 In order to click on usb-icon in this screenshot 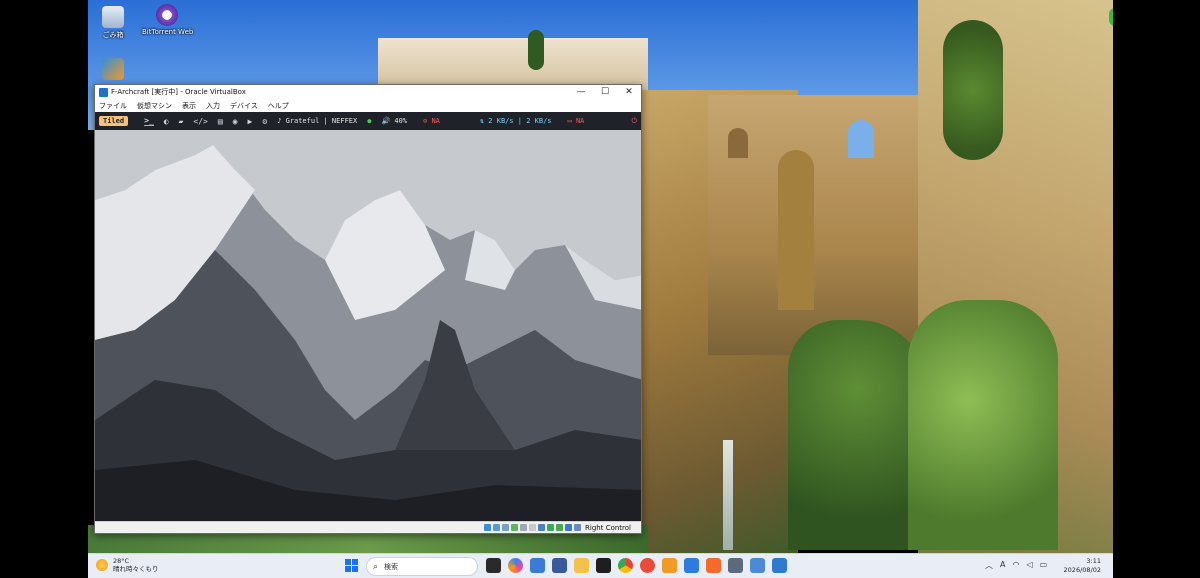, I will do `click(524, 527)`.